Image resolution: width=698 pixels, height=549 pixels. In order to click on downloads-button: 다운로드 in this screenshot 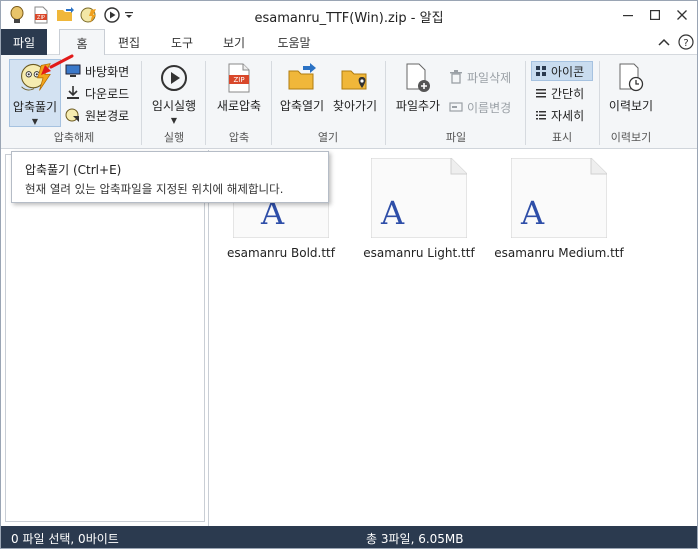, I will do `click(97, 93)`.